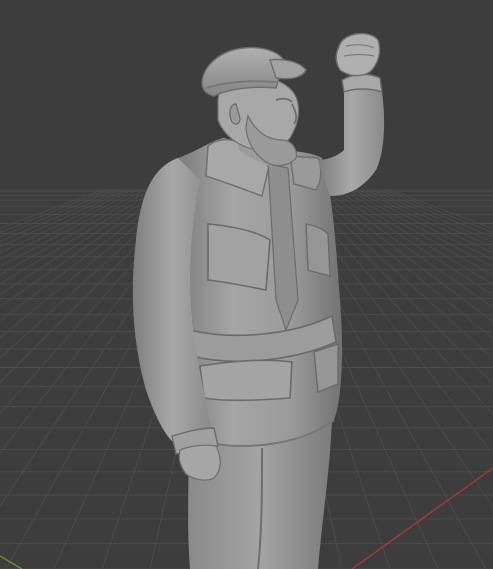 Image resolution: width=493 pixels, height=569 pixels. What do you see at coordinates (318, 250) in the screenshot?
I see `mesh-chest-pocket-right` at bounding box center [318, 250].